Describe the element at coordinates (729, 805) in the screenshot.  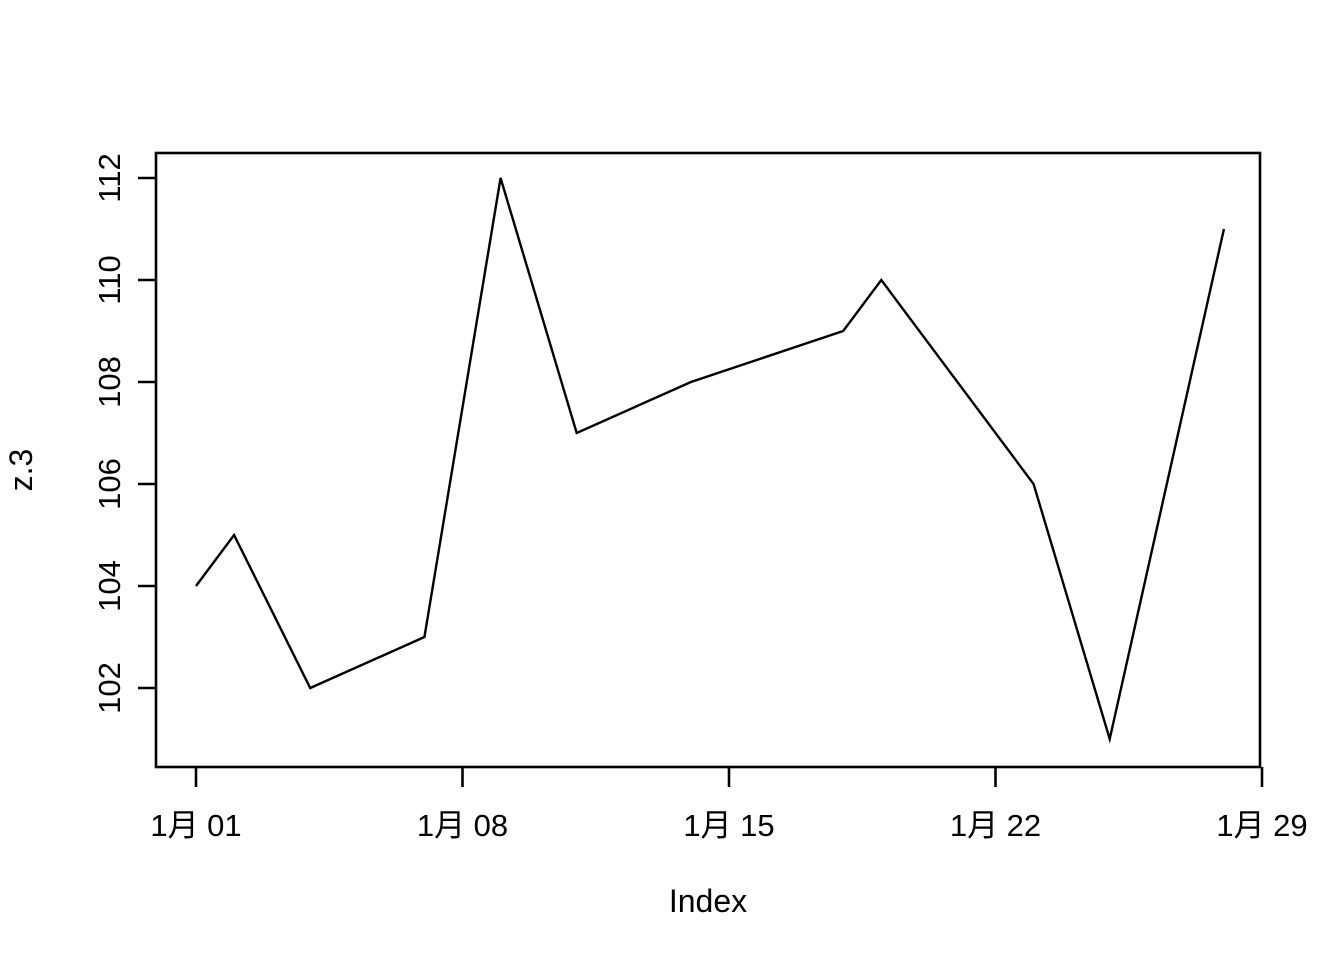
I see `x-axis: 1月 01 1月 08 1月 15 1月 22 1月 29` at that location.